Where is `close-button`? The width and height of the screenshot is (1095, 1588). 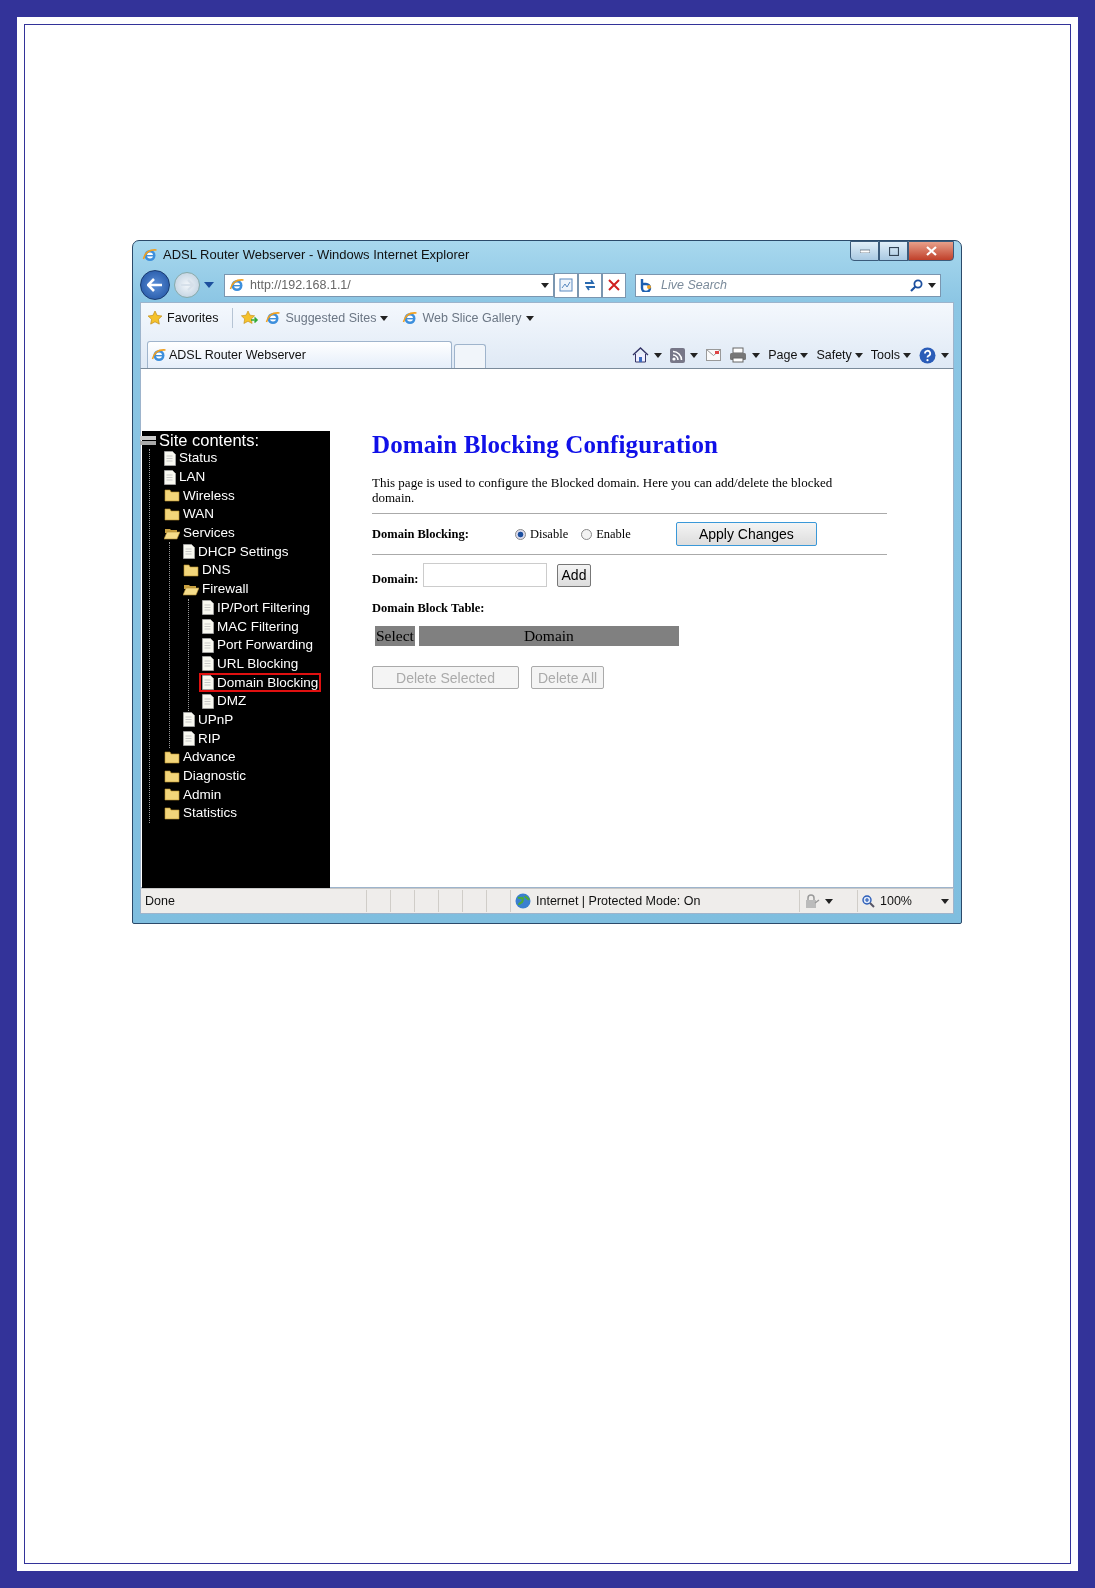
close-button is located at coordinates (931, 251).